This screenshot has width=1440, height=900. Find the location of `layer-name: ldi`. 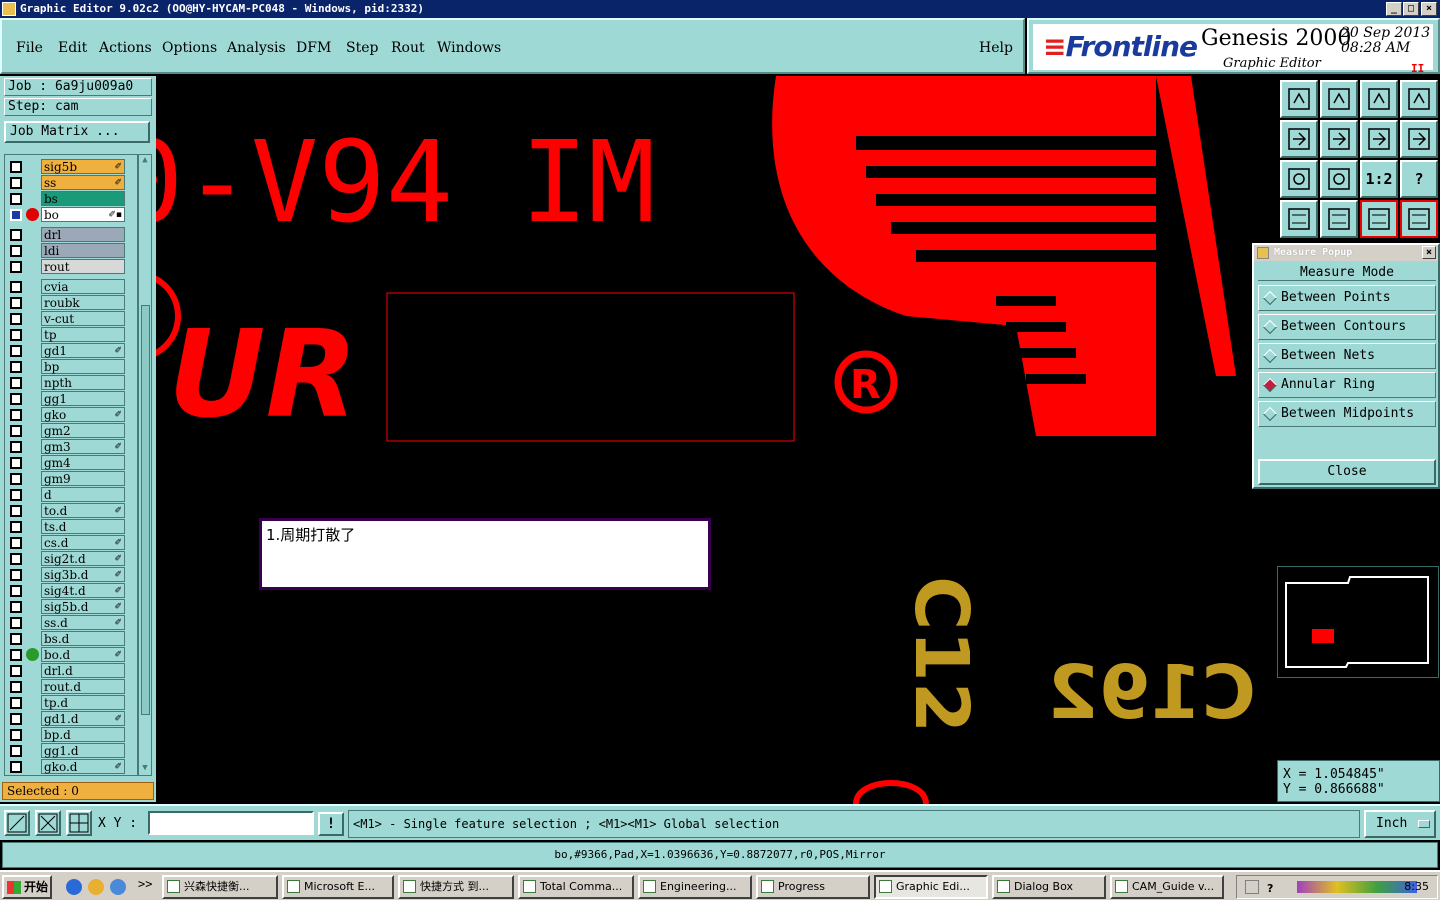

layer-name: ldi is located at coordinates (83, 250).